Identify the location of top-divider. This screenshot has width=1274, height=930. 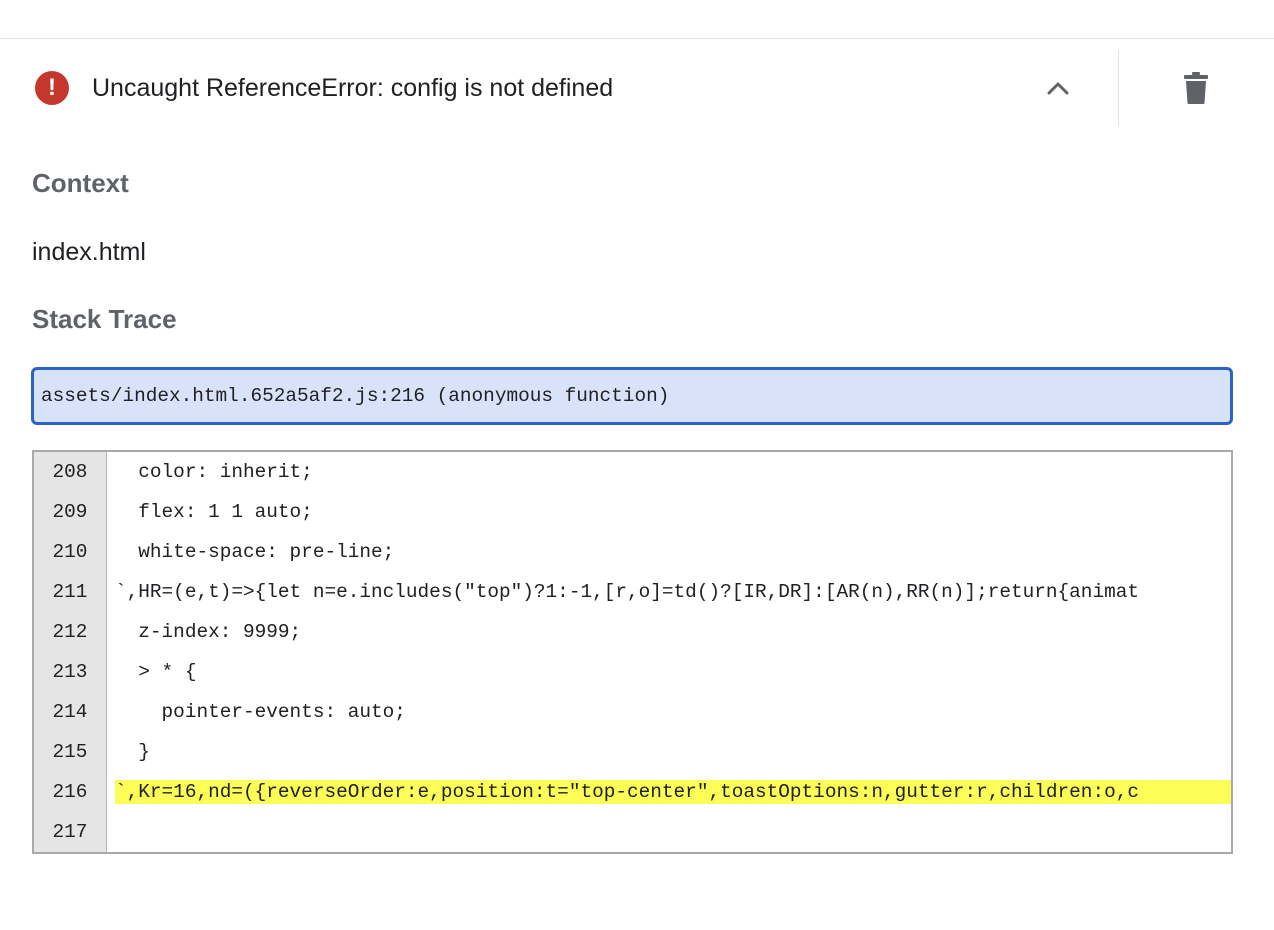
(637, 38).